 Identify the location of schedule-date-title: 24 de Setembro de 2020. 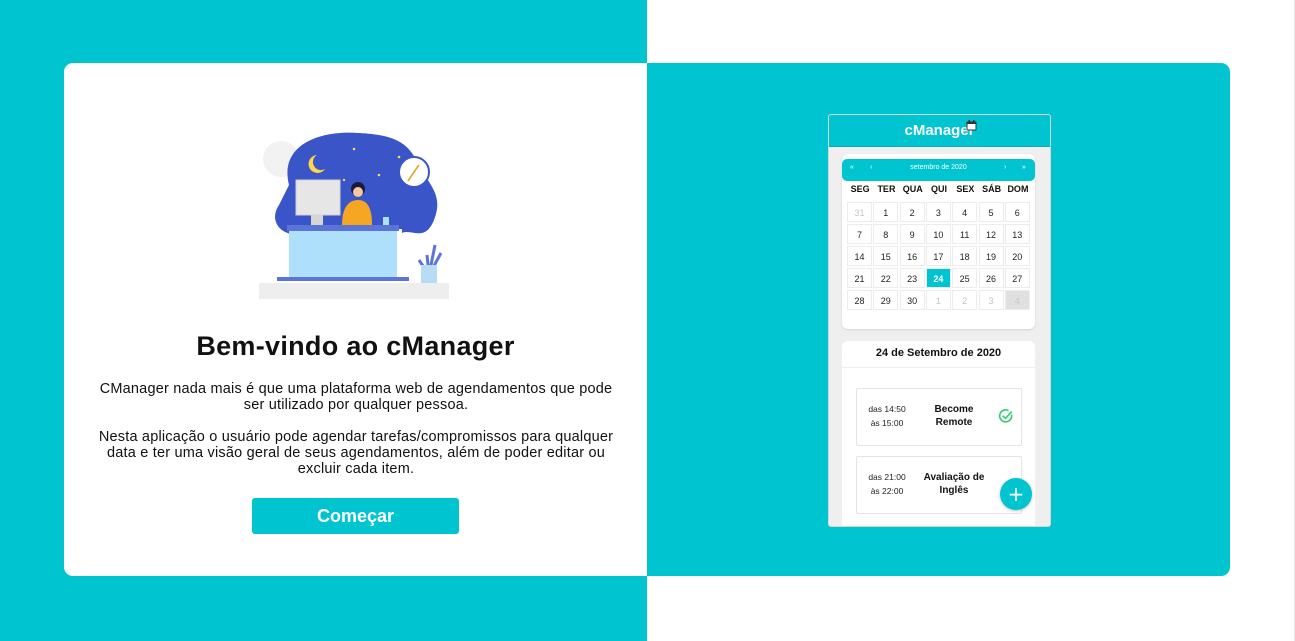
(938, 353).